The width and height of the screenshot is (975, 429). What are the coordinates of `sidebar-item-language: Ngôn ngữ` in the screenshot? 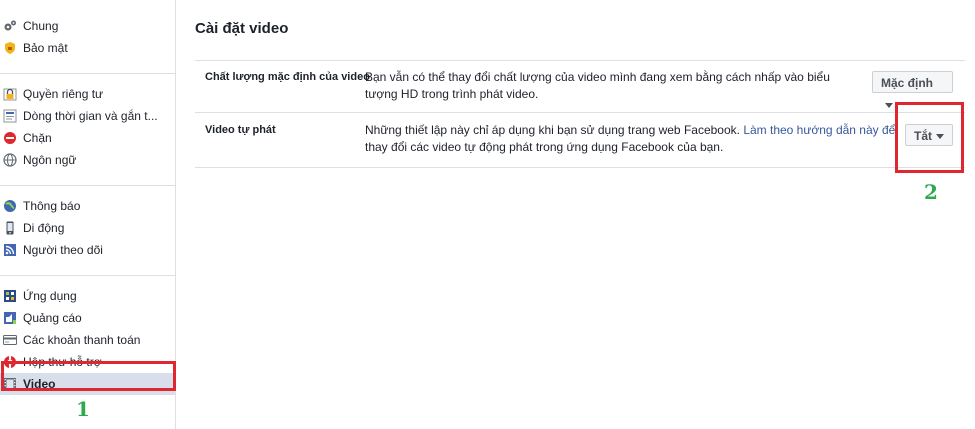 It's located at (87, 160).